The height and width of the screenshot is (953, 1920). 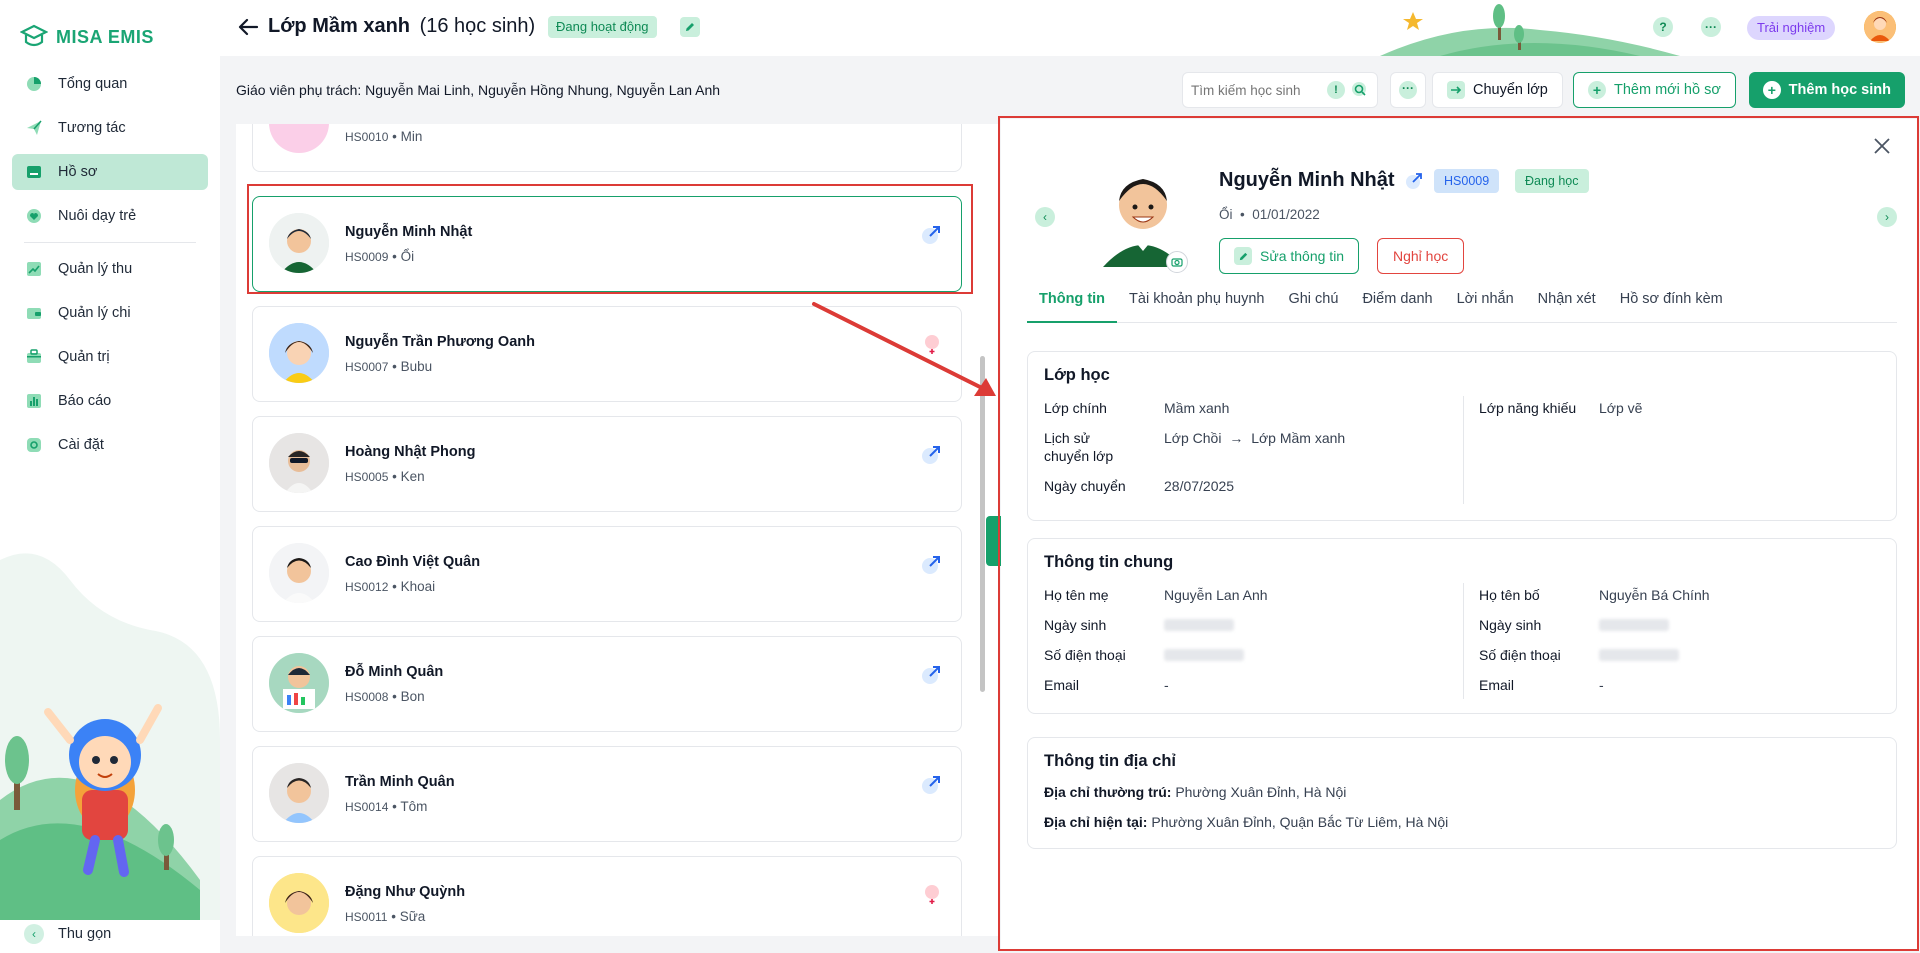 What do you see at coordinates (1360, 90) in the screenshot?
I see `search-icon` at bounding box center [1360, 90].